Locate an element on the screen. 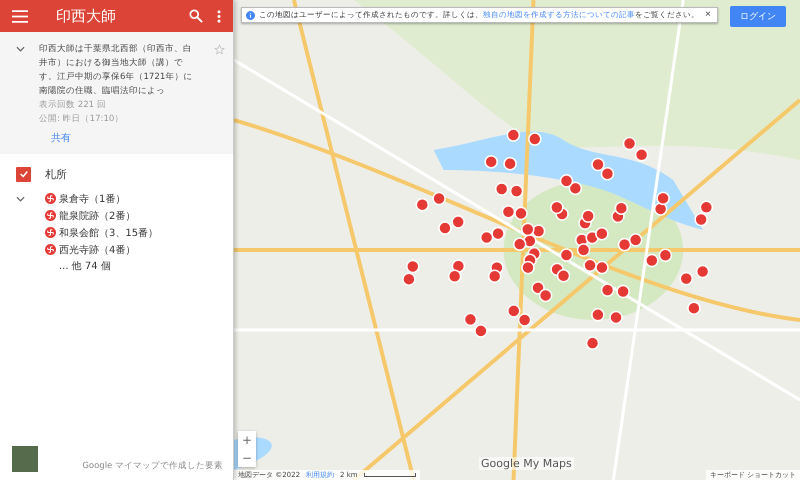 Image resolution: width=800 pixels, height=480 pixels. layer-checkbox is located at coordinates (23, 174).